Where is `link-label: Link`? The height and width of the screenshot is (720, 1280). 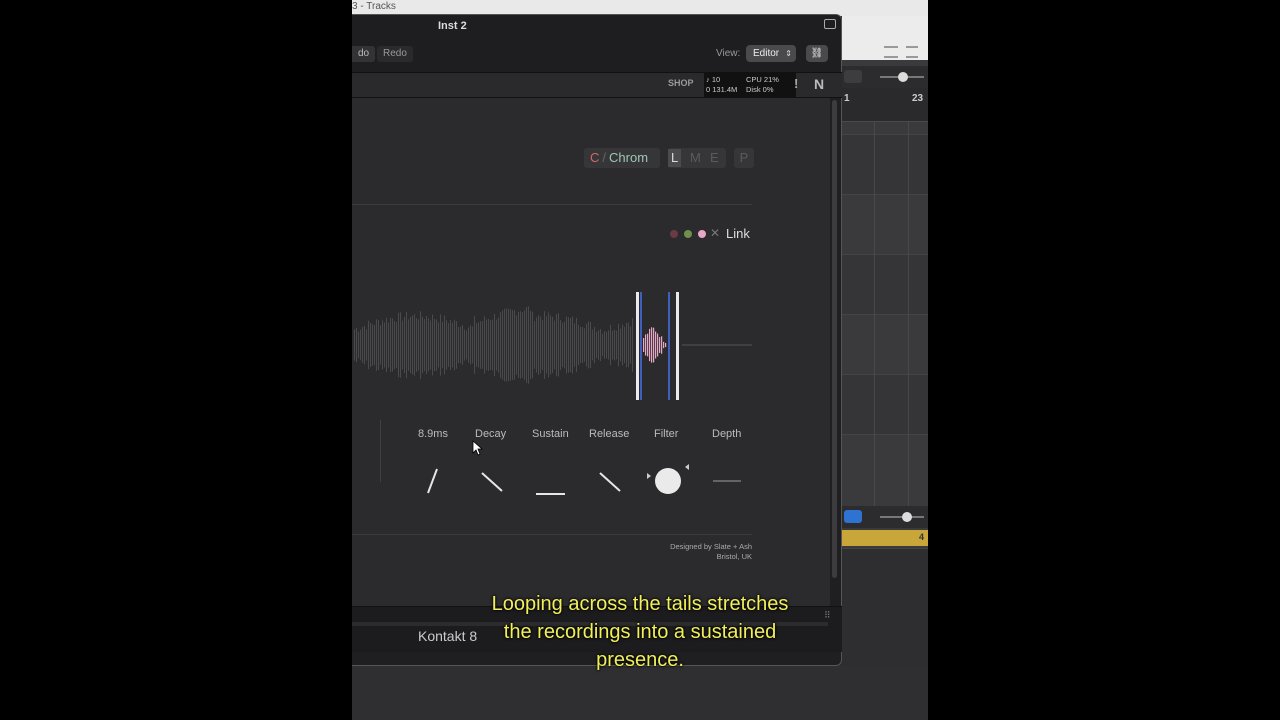
link-label: Link is located at coordinates (738, 233).